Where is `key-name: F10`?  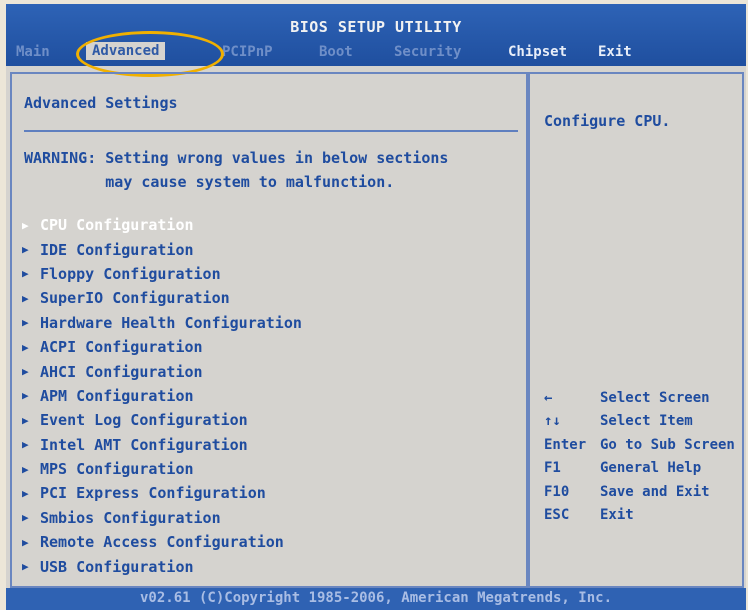 key-name: F10 is located at coordinates (557, 491).